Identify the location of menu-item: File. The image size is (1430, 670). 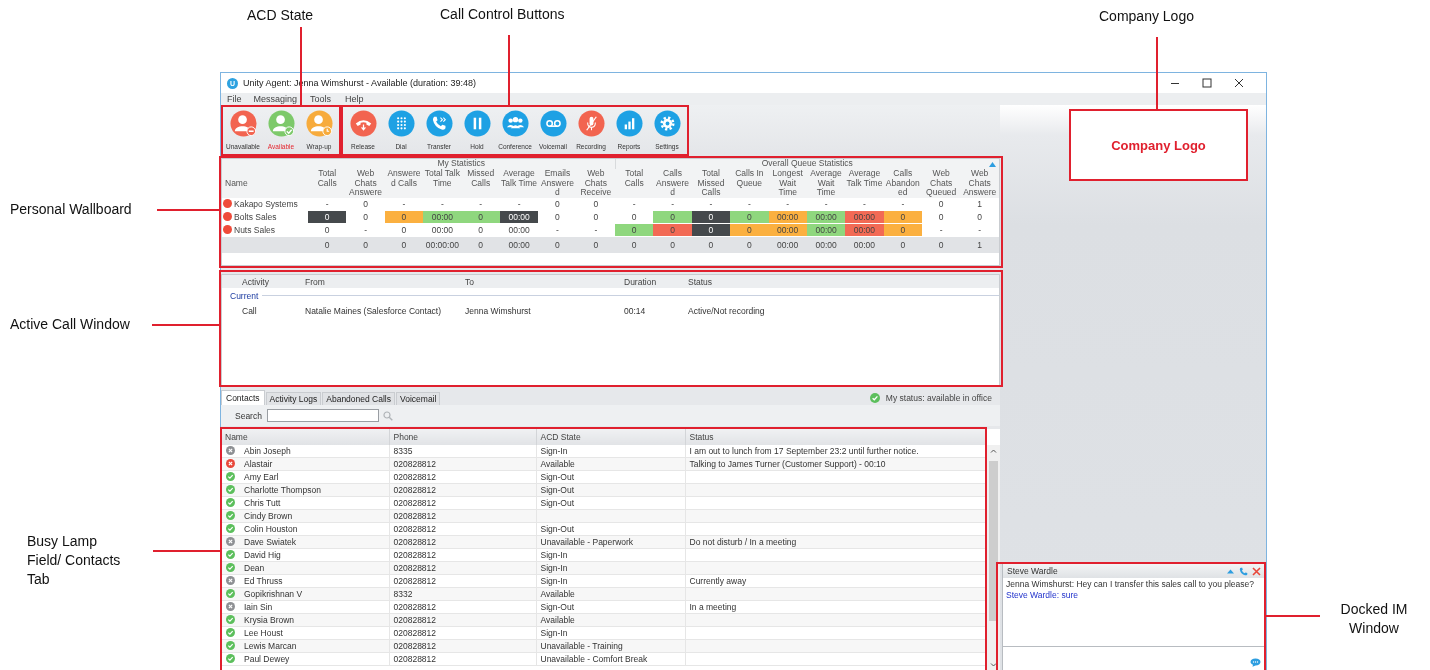
(235, 99).